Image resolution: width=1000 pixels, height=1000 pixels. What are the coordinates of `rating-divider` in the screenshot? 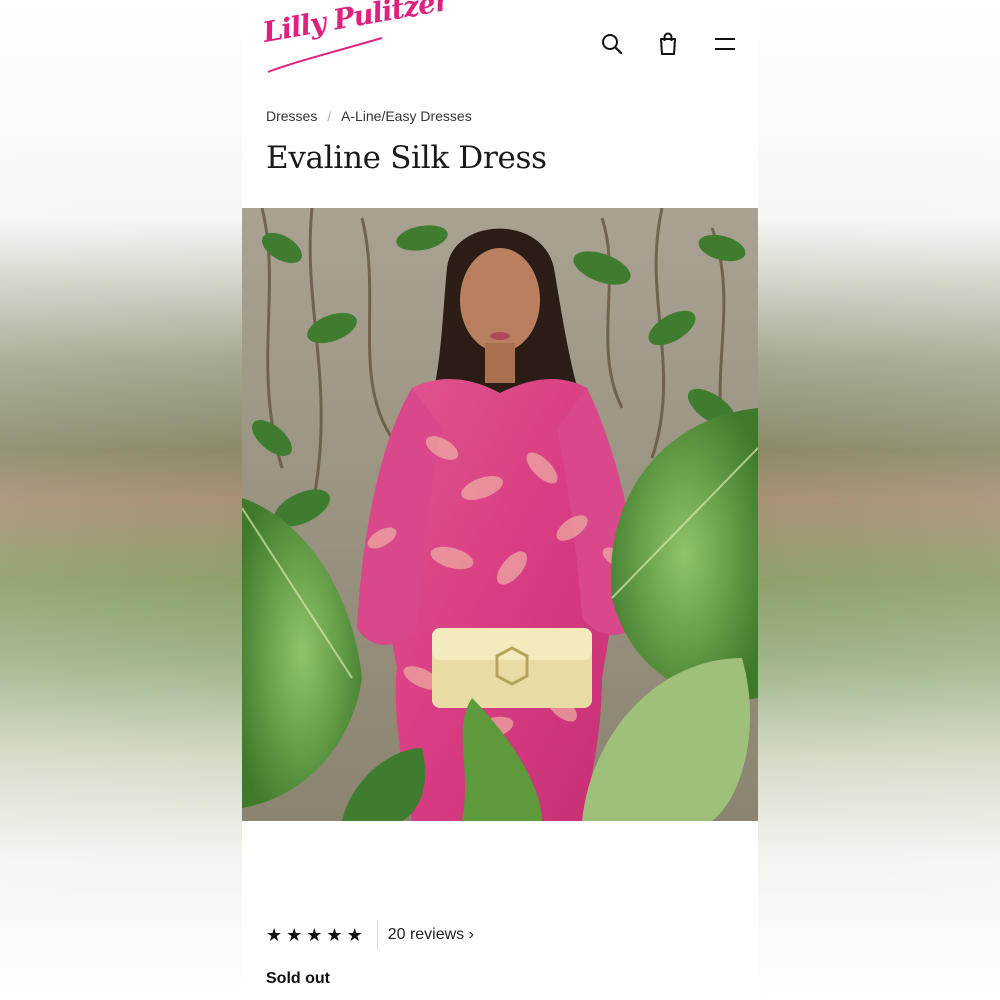 It's located at (377, 935).